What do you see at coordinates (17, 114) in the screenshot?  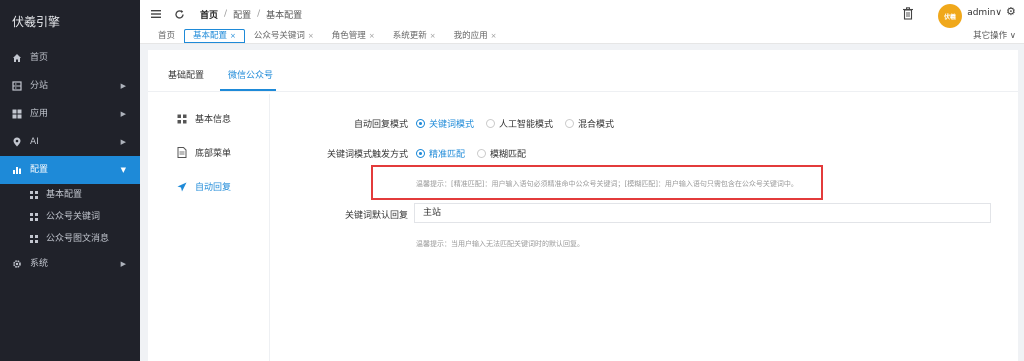 I see `apps-icon` at bounding box center [17, 114].